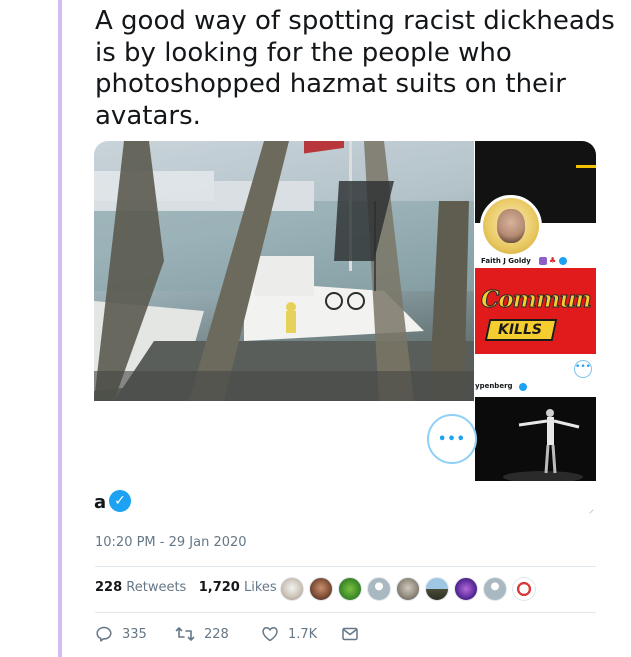 This screenshot has width=631, height=657. I want to click on verified-badge-icon: ✓, so click(120, 501).